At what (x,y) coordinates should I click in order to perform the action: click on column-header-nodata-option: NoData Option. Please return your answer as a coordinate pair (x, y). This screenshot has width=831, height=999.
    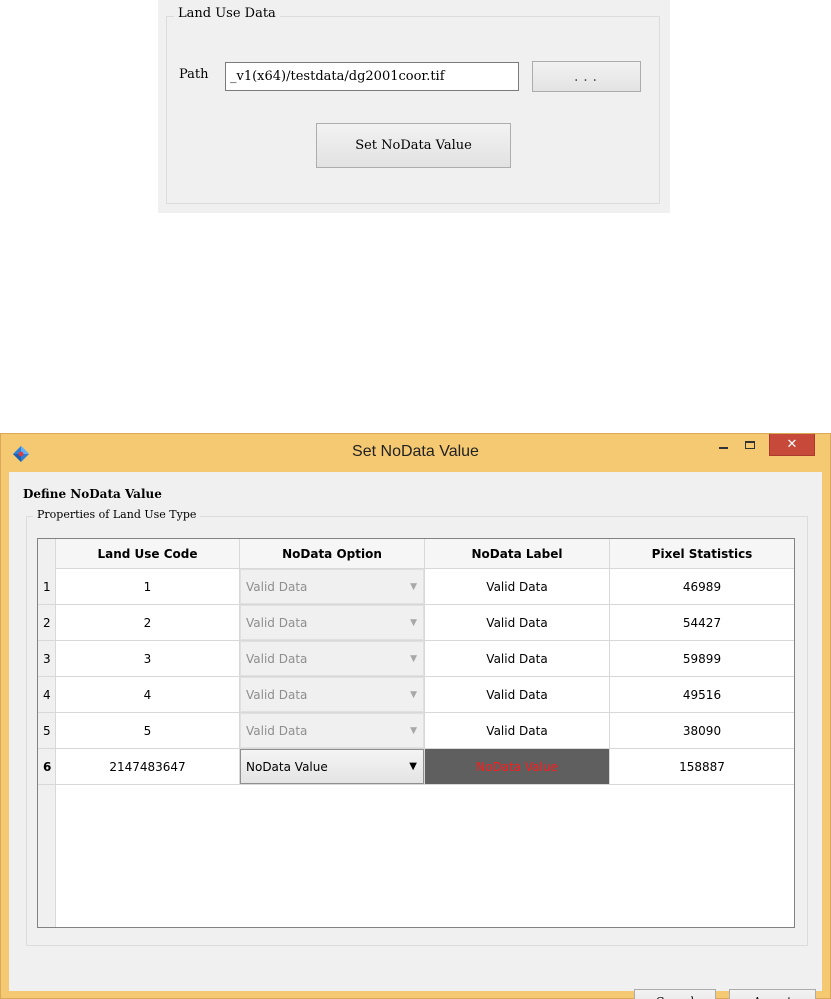
    Looking at the image, I should click on (332, 554).